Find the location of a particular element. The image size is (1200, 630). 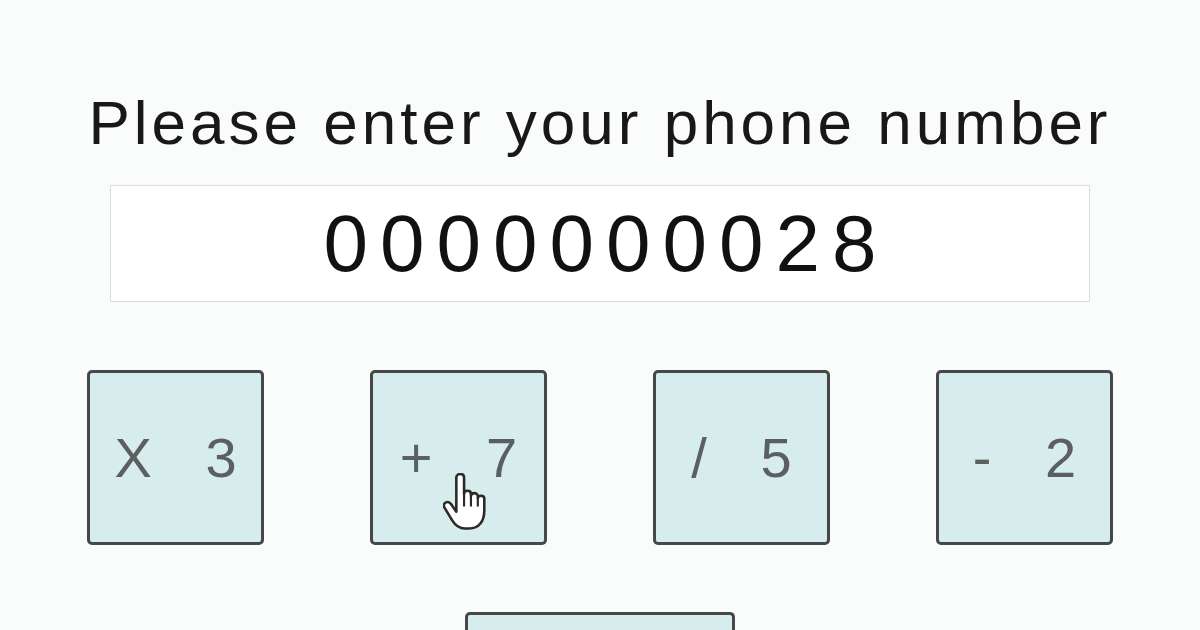

operation-key: X 3 is located at coordinates (175, 457).